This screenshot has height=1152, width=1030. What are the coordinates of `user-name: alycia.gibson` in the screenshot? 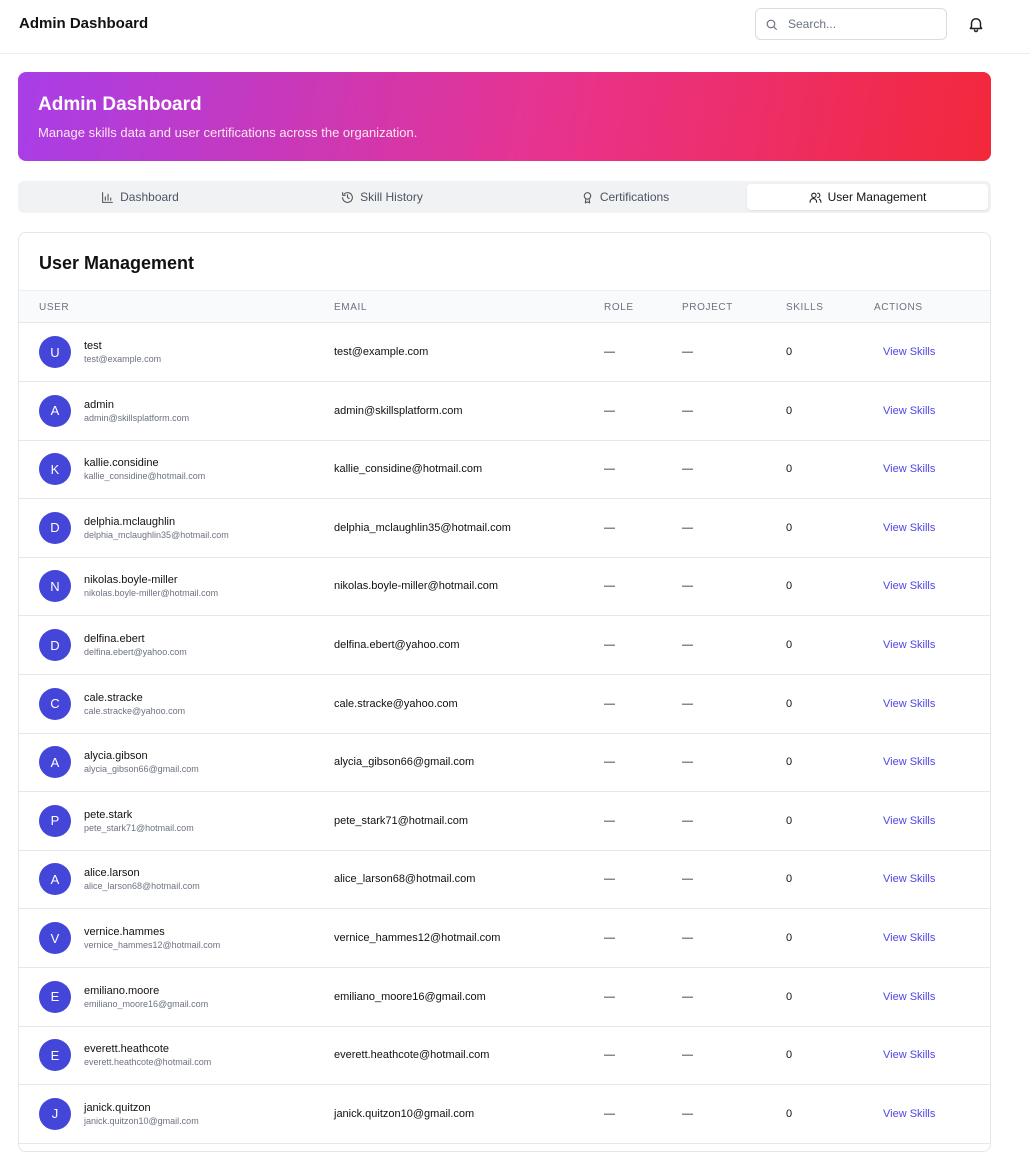 It's located at (116, 756).